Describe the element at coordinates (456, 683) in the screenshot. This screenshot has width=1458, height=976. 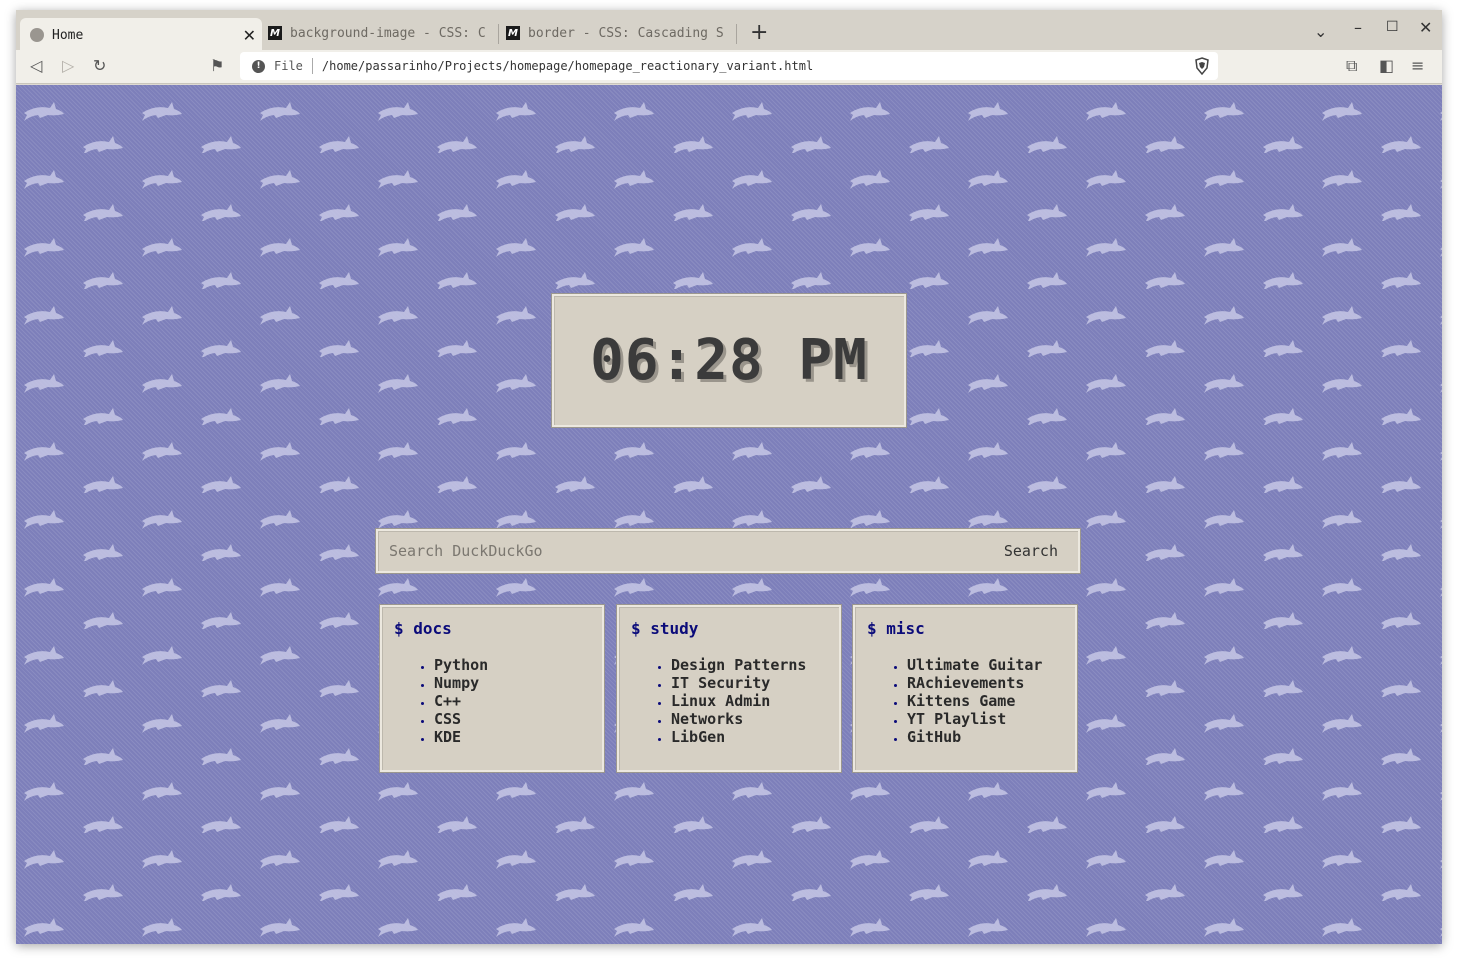
I see `link-numpy: Numpy` at that location.